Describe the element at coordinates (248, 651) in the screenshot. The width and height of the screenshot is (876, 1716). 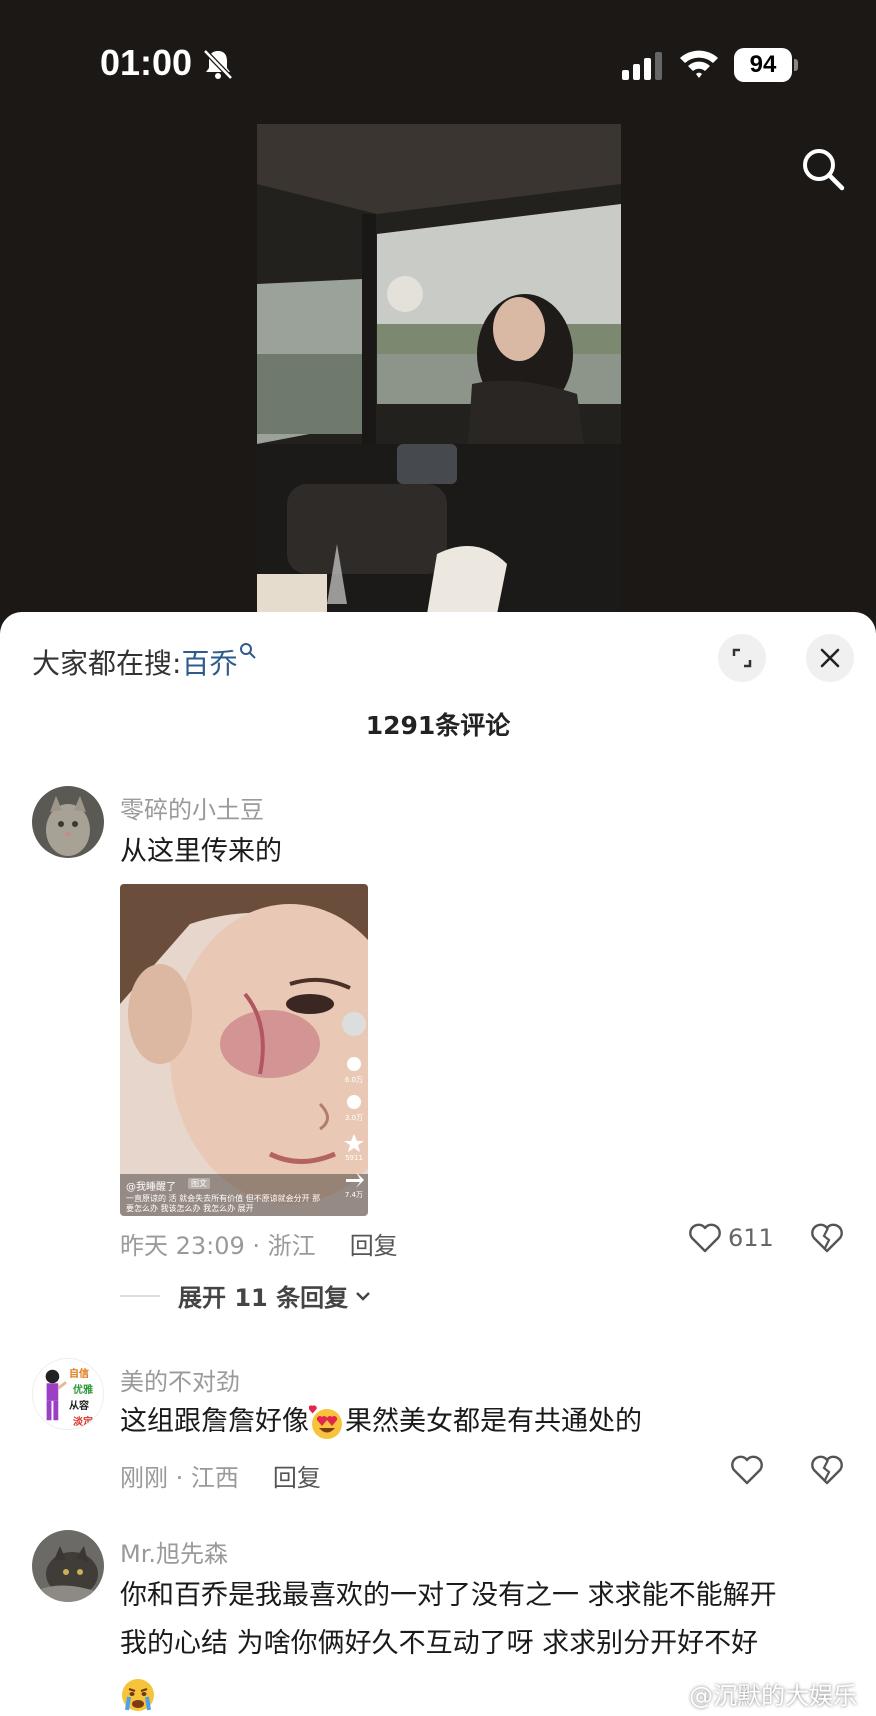
I see `small-search-icon` at that location.